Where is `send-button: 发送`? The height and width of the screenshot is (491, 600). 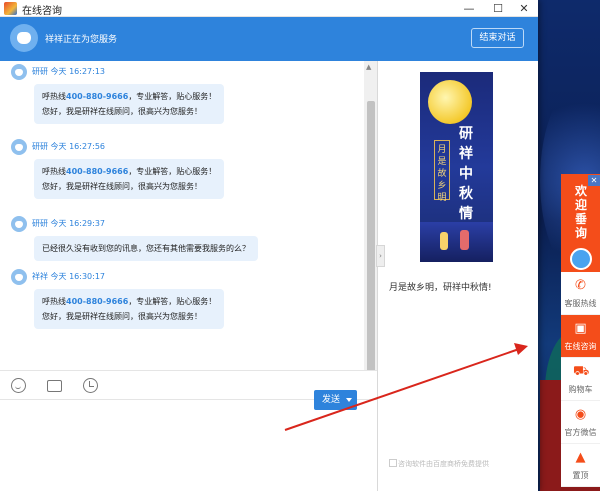
send-button: 发送 is located at coordinates (335, 400).